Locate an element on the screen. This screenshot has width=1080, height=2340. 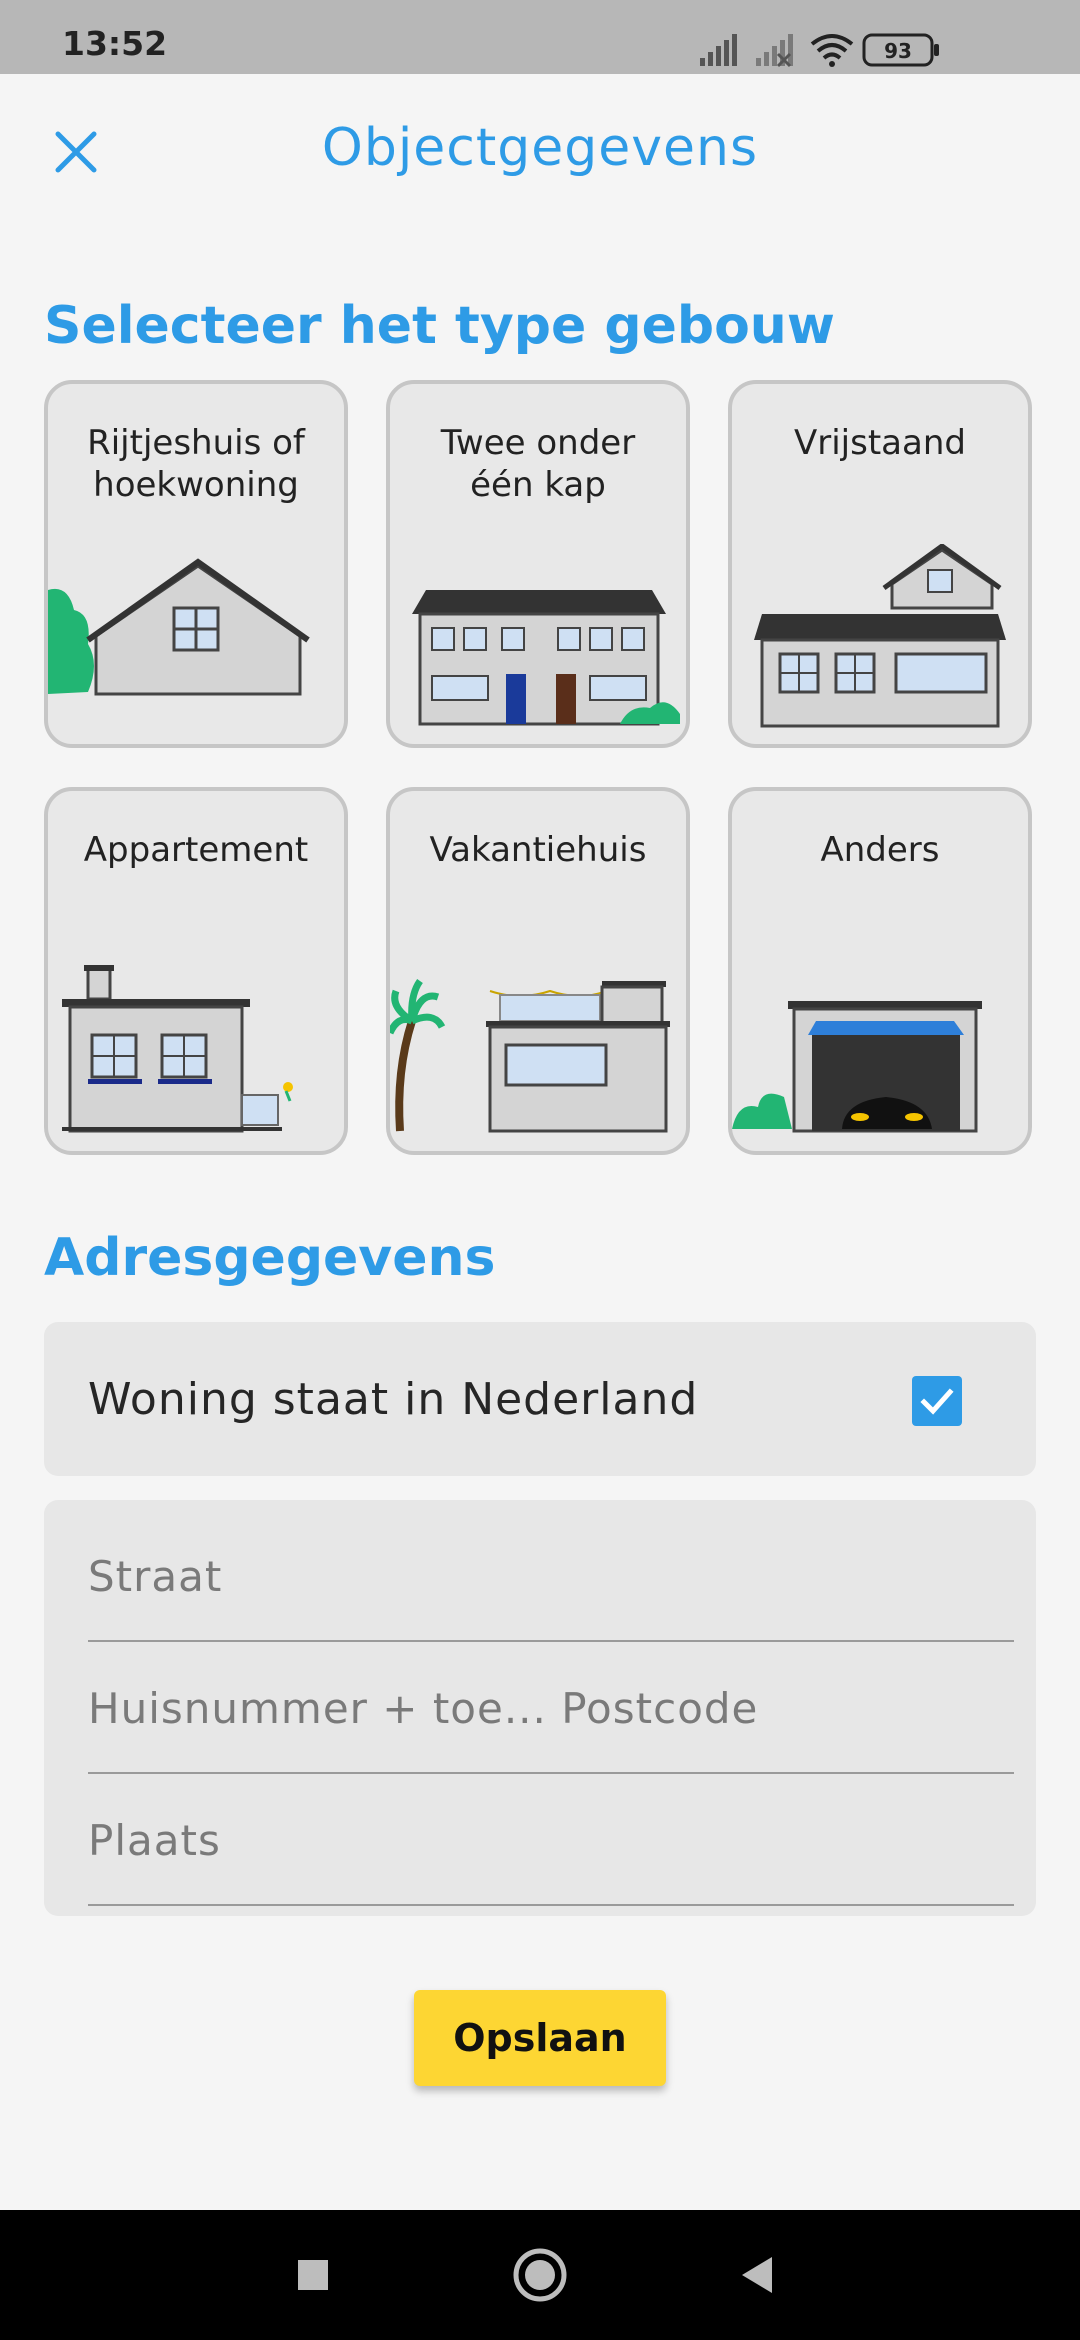
building-type-title: Selecteer het type gebouw is located at coordinates (439, 326).